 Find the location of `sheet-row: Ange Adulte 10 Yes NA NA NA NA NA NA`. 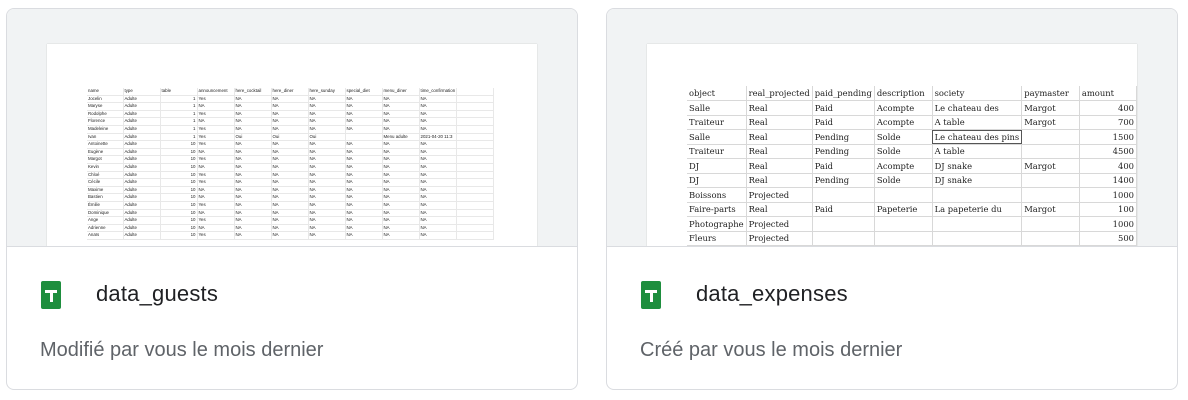

sheet-row: Ange Adulte 10 Yes NA NA NA NA NA NA is located at coordinates (291, 220).